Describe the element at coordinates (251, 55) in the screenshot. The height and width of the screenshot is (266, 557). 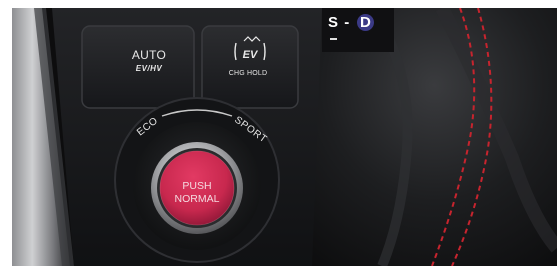
I see `svg-text: EV` at that location.